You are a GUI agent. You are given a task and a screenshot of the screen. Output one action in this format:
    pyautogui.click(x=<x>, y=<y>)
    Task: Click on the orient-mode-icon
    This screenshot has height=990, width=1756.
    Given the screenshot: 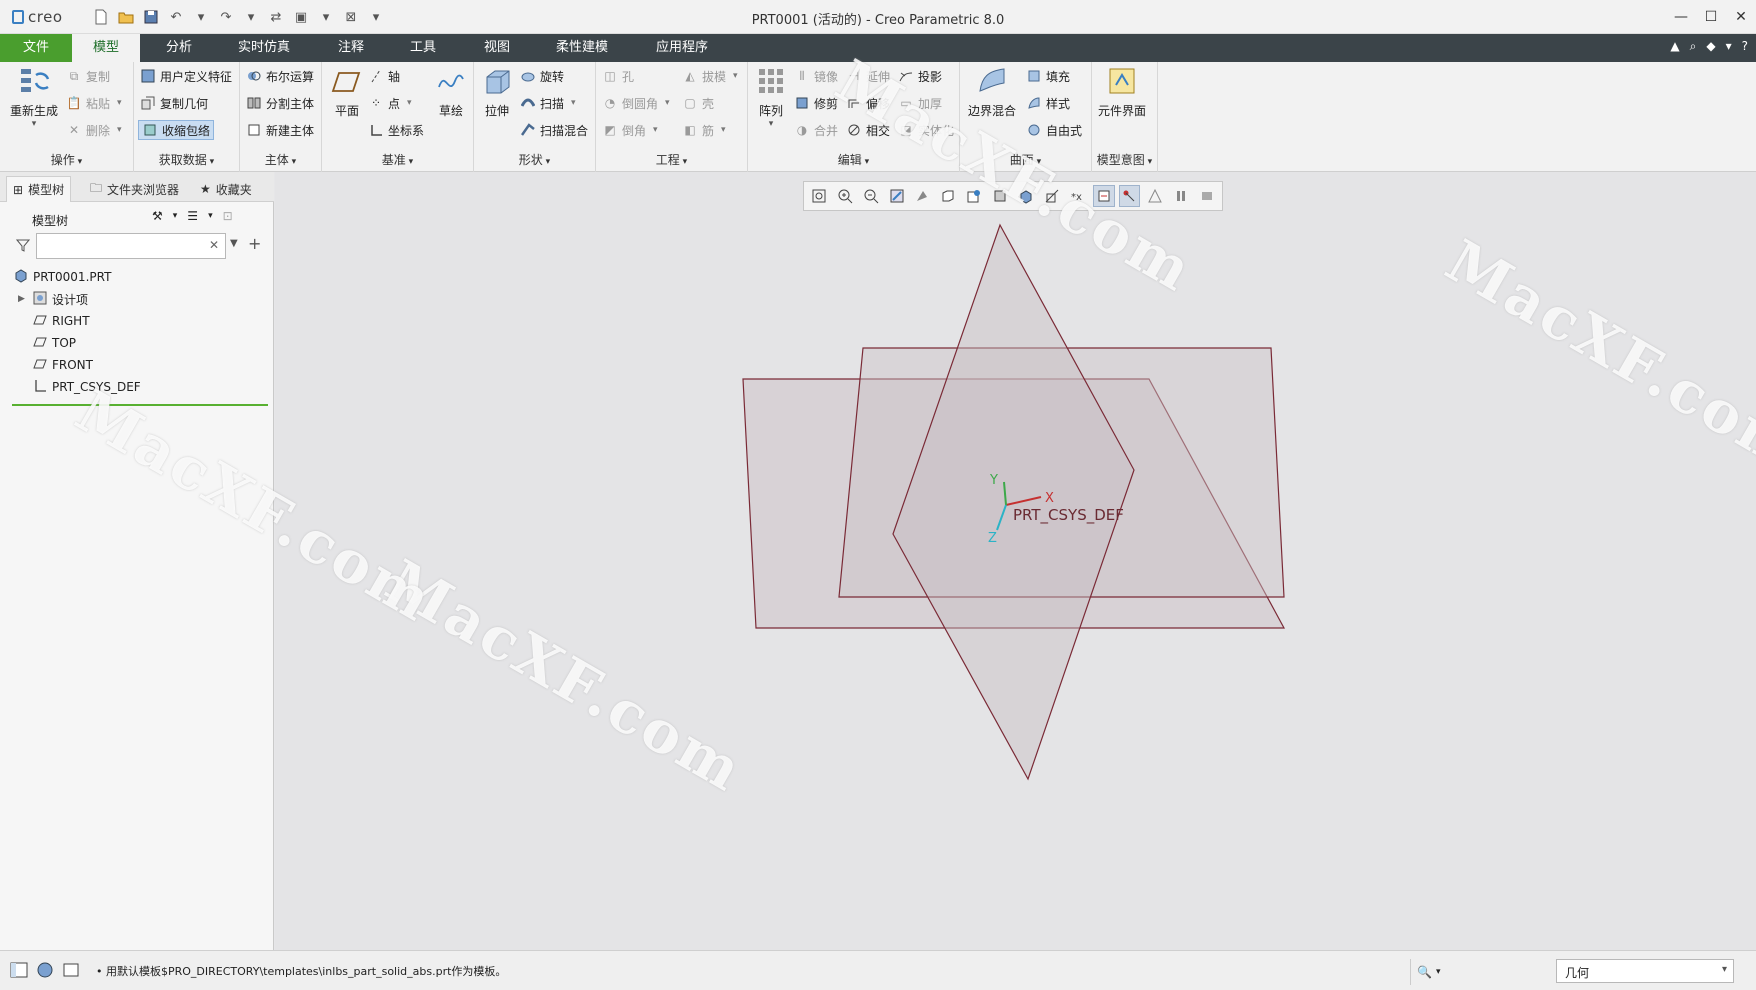 What is the action you would take?
    pyautogui.click(x=923, y=196)
    